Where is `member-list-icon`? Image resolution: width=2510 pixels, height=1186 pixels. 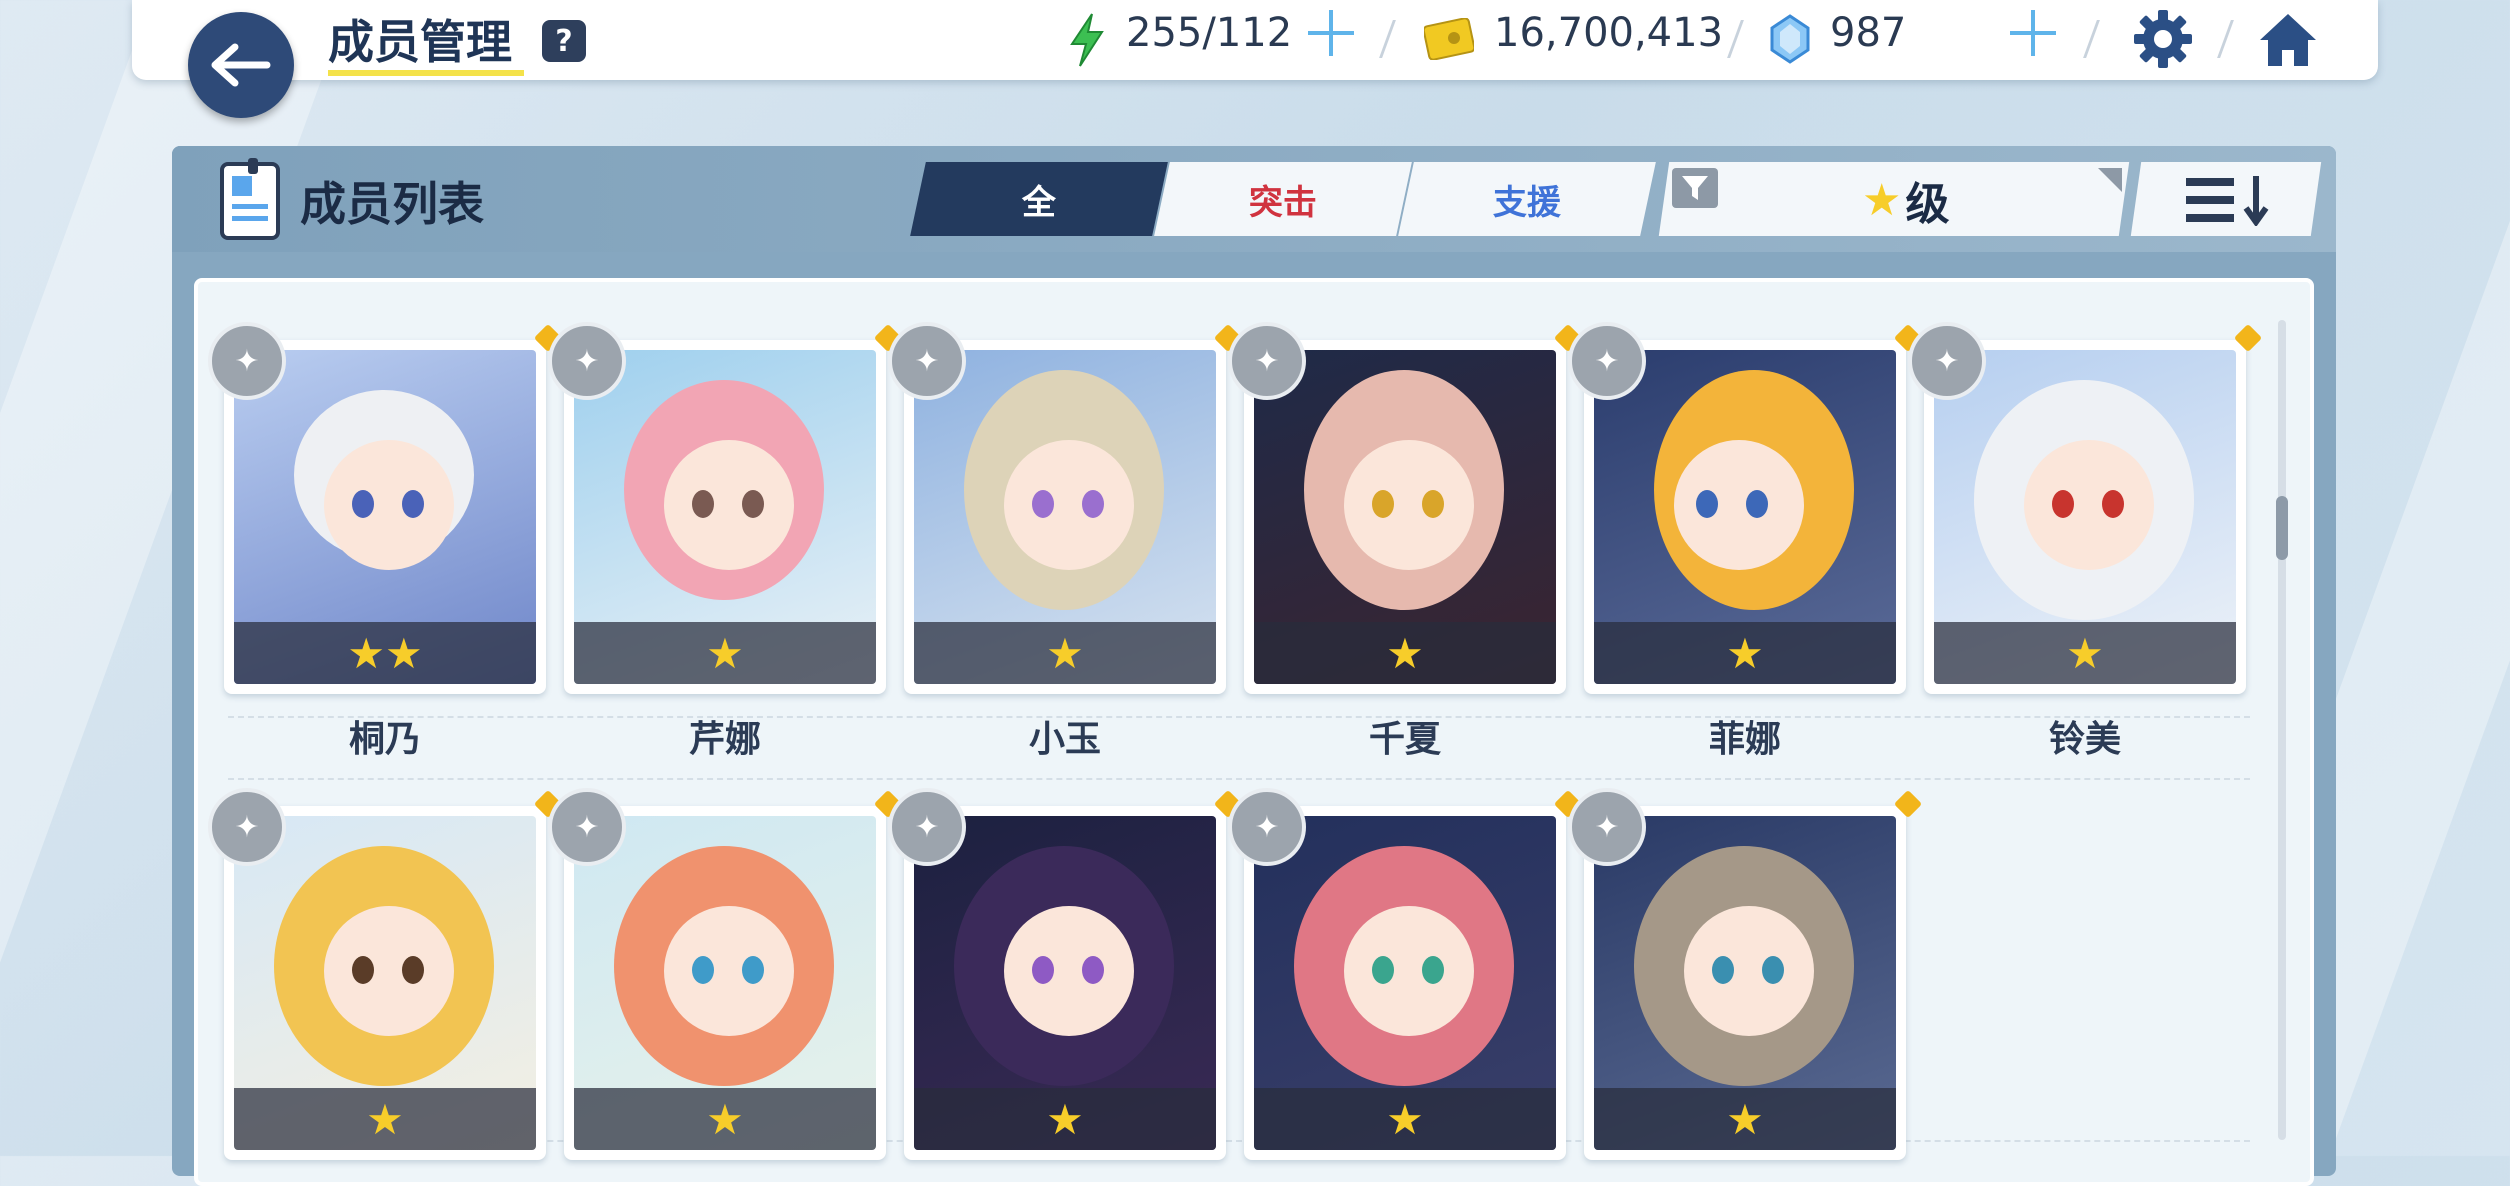
member-list-icon is located at coordinates (250, 199).